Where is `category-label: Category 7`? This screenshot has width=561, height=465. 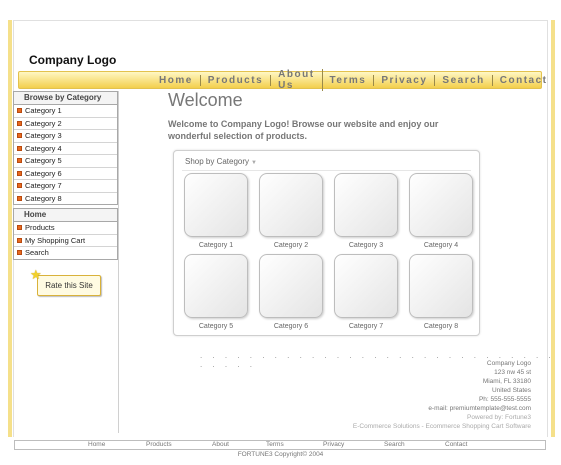
category-label: Category 7 is located at coordinates (366, 326).